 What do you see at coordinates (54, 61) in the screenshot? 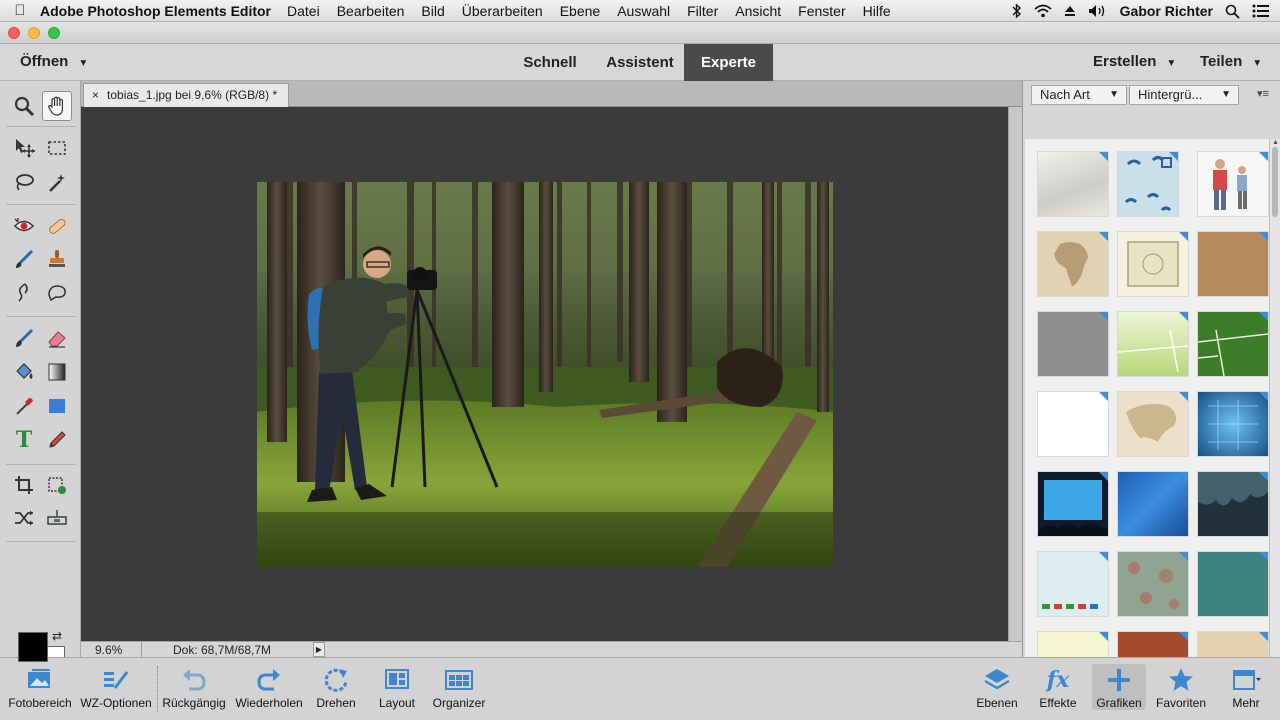
I see `open-button: Öffnen ▼` at bounding box center [54, 61].